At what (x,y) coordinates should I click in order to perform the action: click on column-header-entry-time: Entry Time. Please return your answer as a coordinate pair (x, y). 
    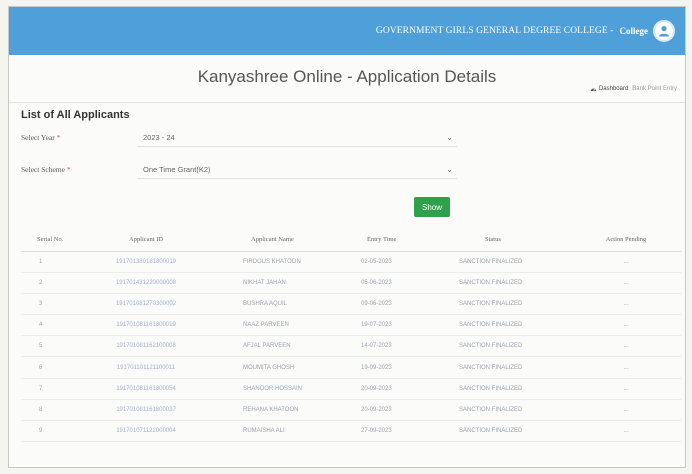
    Looking at the image, I should click on (396, 240).